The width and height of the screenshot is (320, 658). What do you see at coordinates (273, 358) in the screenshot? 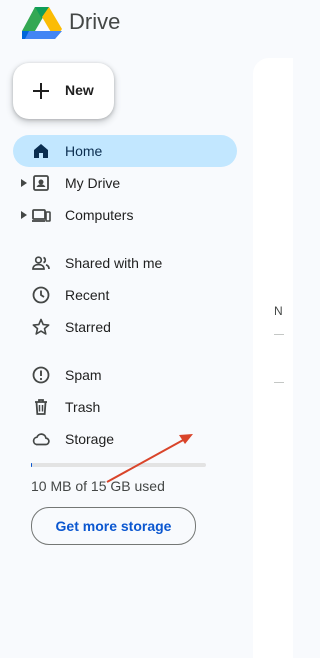
I see `main-content-panel: N` at bounding box center [273, 358].